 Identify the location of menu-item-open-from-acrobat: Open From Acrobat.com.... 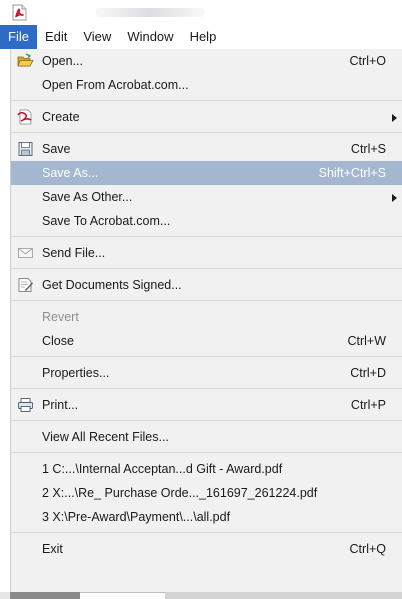
(206, 85).